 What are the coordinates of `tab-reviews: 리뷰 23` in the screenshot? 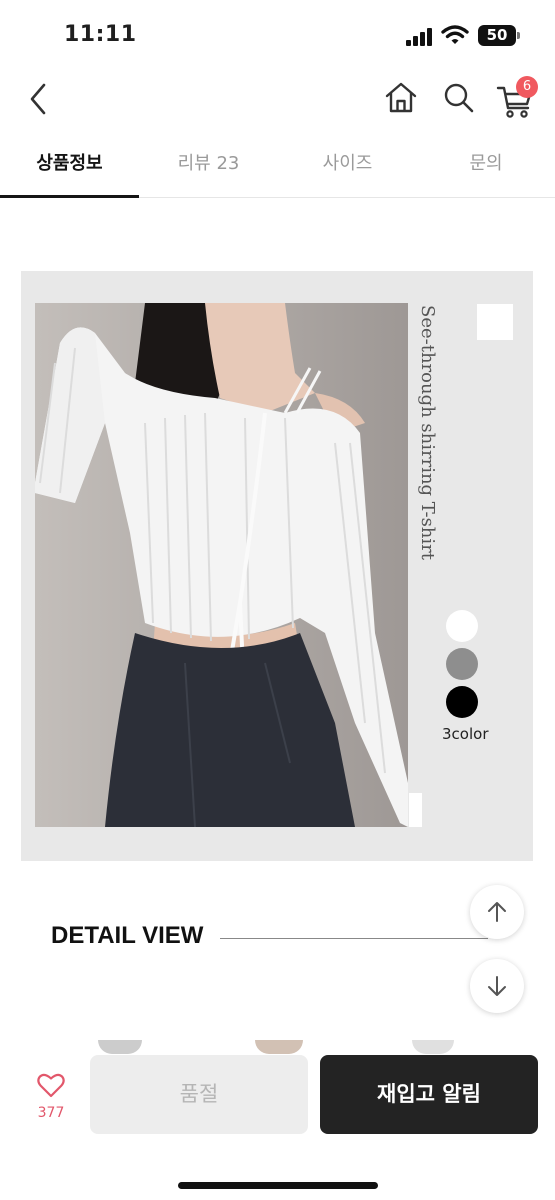 It's located at (208, 166).